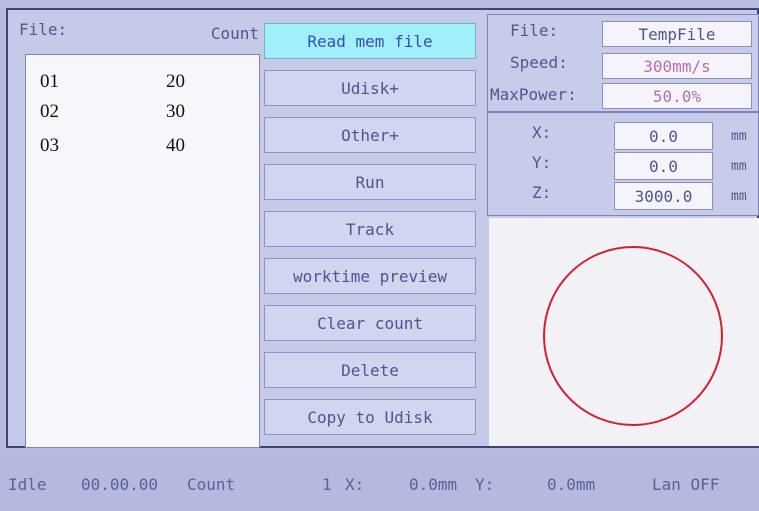 This screenshot has width=759, height=511. Describe the element at coordinates (370, 417) in the screenshot. I see `copy-to-udisk-button: Copy to Udisk` at that location.